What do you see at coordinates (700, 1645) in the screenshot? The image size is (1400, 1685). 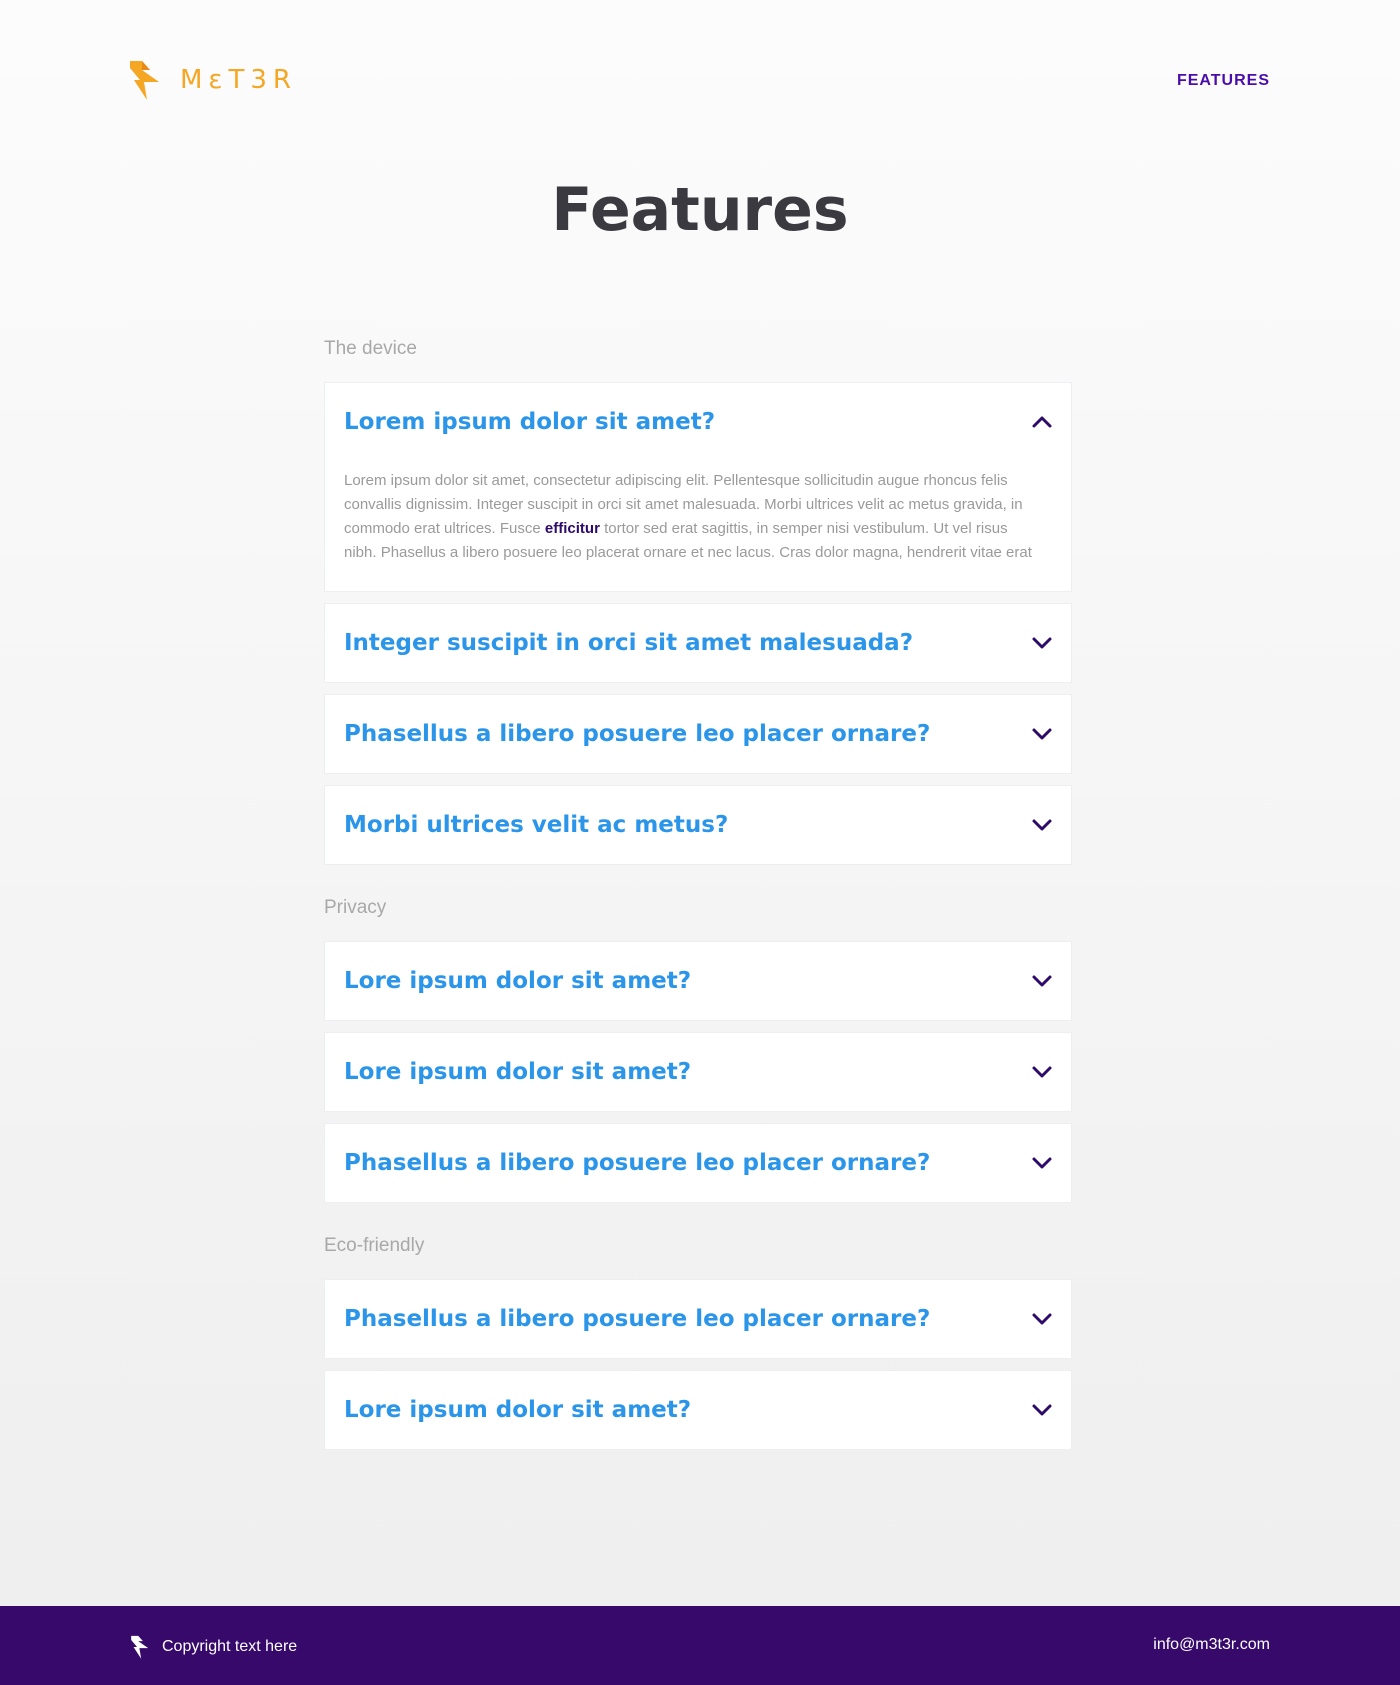 I see `site-footer: Copyright text here info@m3t3r.com` at bounding box center [700, 1645].